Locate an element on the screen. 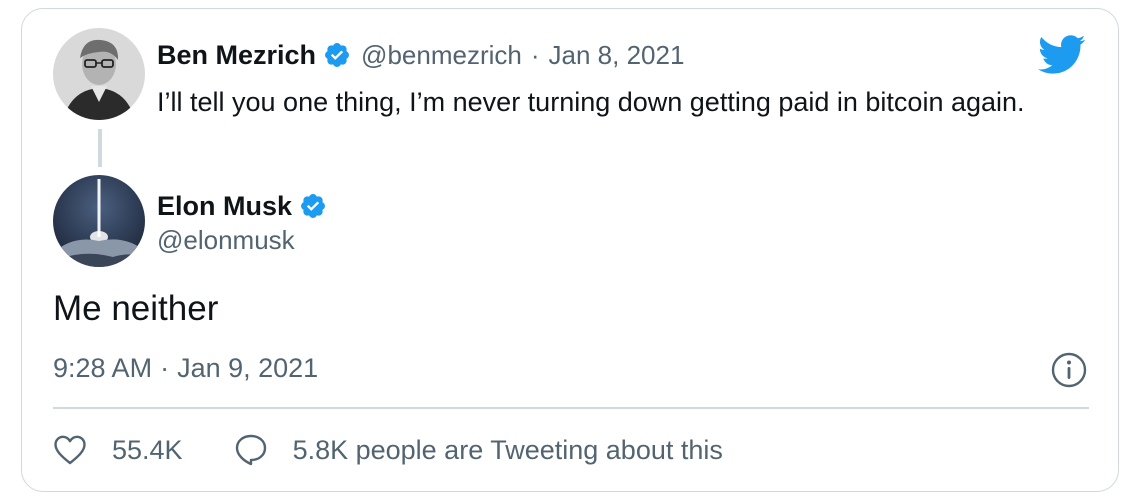 The image size is (1136, 496). author-name: Elon Musk is located at coordinates (224, 206).